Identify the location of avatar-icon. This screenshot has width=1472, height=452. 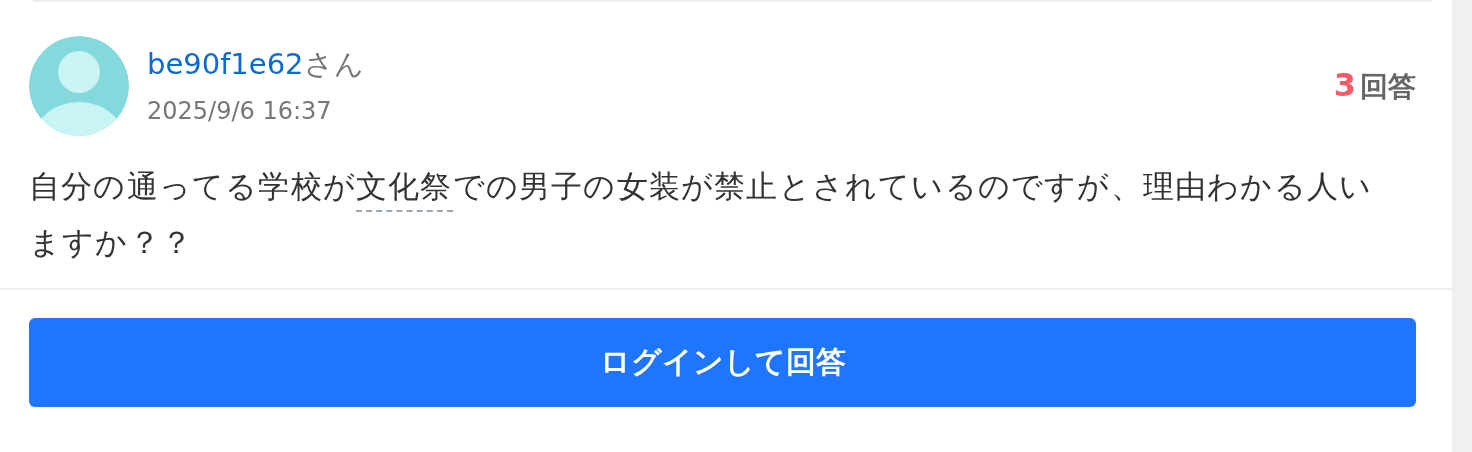
(79, 86).